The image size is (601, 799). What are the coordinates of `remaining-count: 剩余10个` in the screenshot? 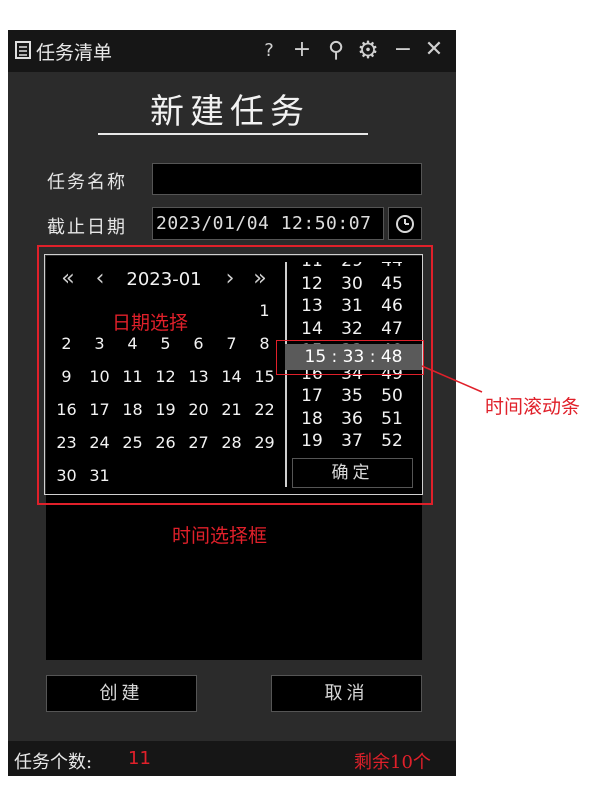 It's located at (392, 762).